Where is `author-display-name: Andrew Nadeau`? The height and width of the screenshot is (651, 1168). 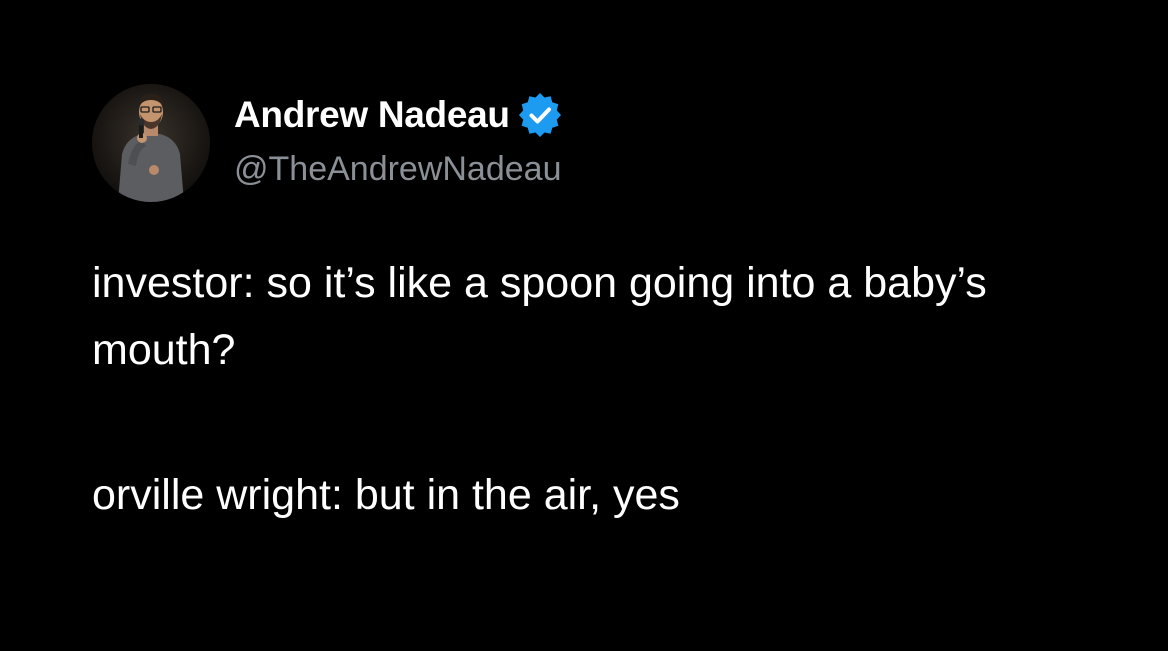 author-display-name: Andrew Nadeau is located at coordinates (372, 115).